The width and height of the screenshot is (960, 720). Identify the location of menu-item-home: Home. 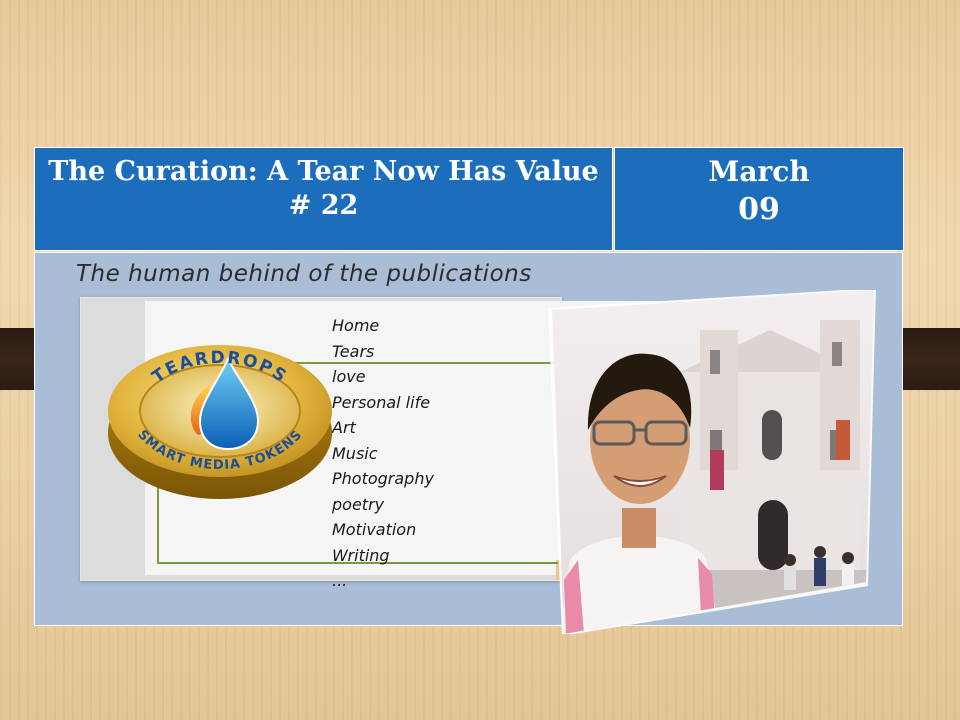
(383, 326).